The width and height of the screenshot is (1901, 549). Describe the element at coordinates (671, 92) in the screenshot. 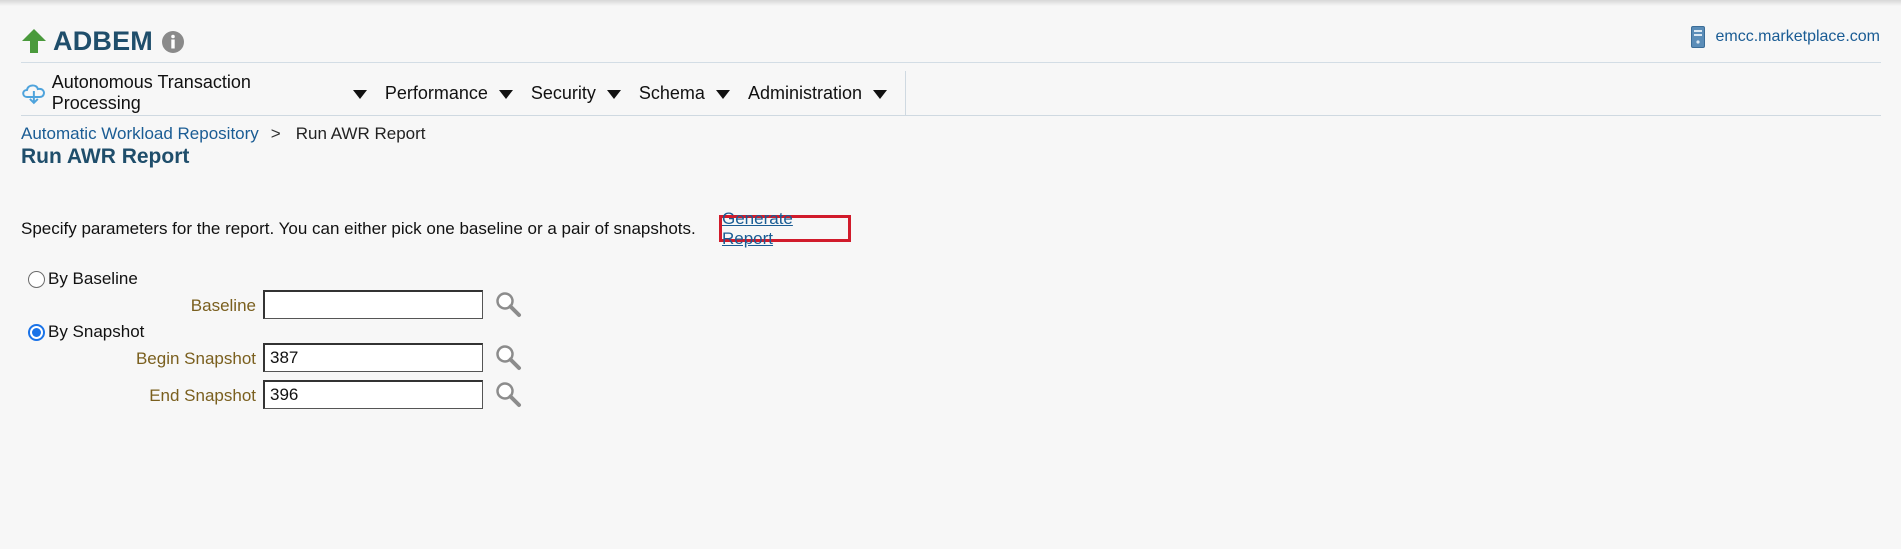

I see `menu-label: Schema` at that location.